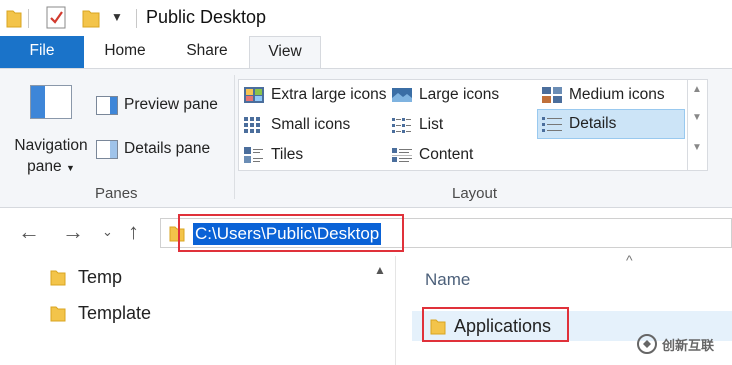 This screenshot has width=732, height=365. Describe the element at coordinates (593, 123) in the screenshot. I see `layout-option-label: Details` at that location.